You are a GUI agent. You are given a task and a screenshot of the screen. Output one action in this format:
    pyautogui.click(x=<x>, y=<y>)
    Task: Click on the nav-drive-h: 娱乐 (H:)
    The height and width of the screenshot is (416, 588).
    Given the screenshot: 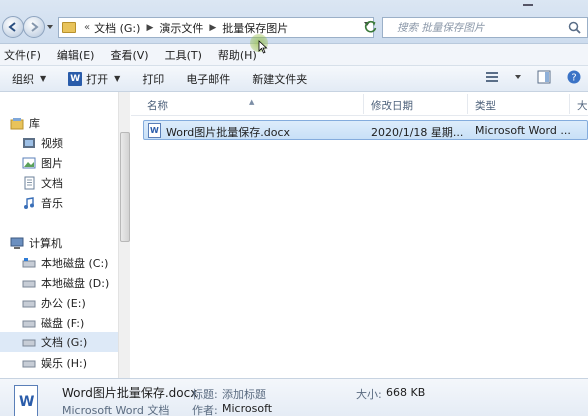 What is the action you would take?
    pyautogui.click(x=54, y=363)
    